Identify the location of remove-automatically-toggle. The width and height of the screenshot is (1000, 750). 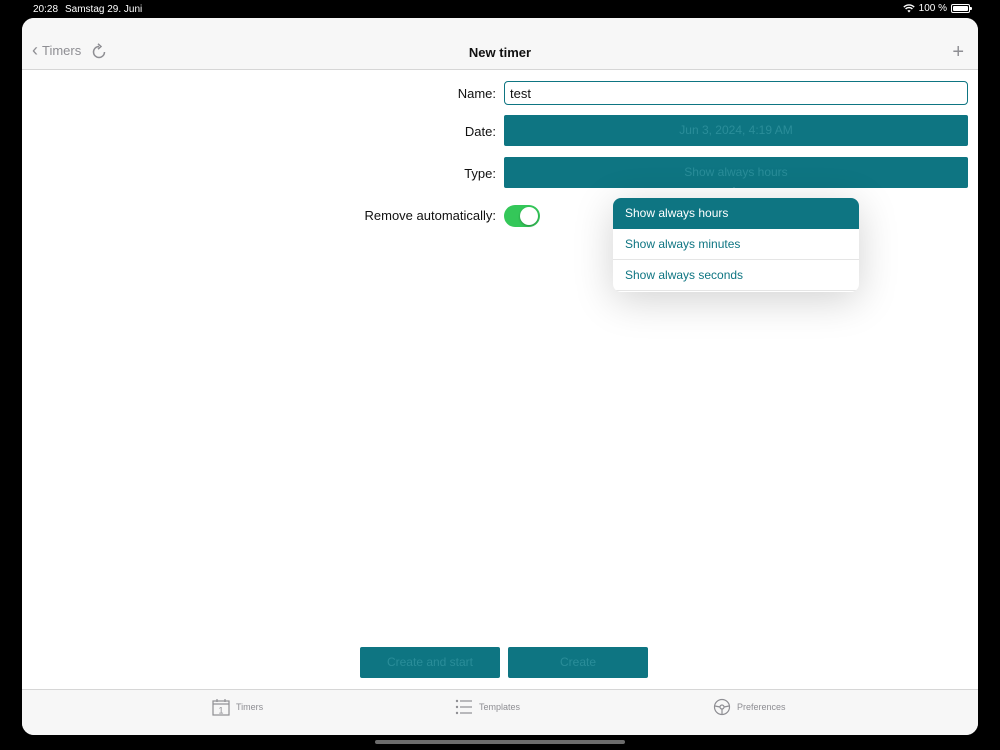
(522, 216).